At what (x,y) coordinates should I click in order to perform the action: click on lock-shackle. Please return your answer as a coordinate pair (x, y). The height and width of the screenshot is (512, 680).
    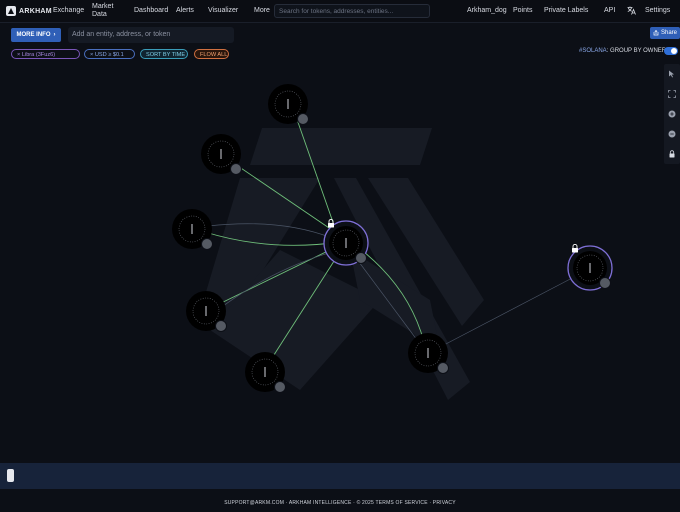
    Looking at the image, I should click on (575, 245).